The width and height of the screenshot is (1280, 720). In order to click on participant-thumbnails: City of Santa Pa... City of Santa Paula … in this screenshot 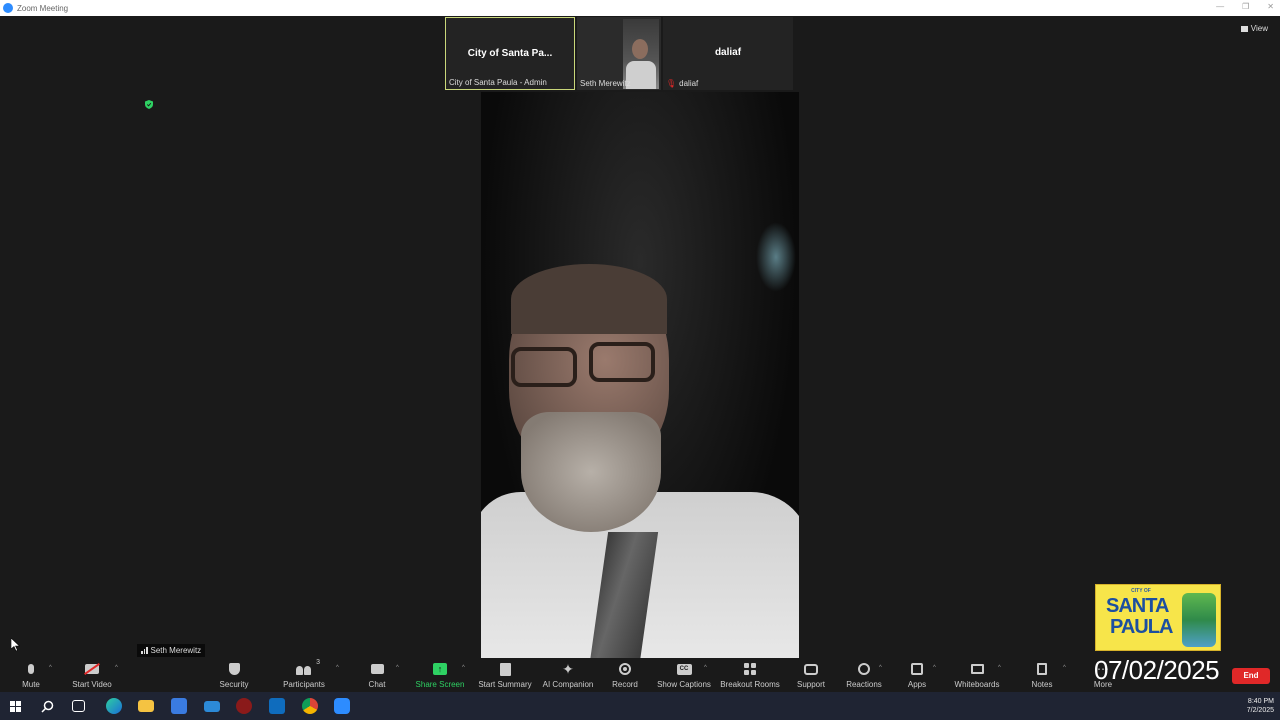, I will do `click(619, 53)`.